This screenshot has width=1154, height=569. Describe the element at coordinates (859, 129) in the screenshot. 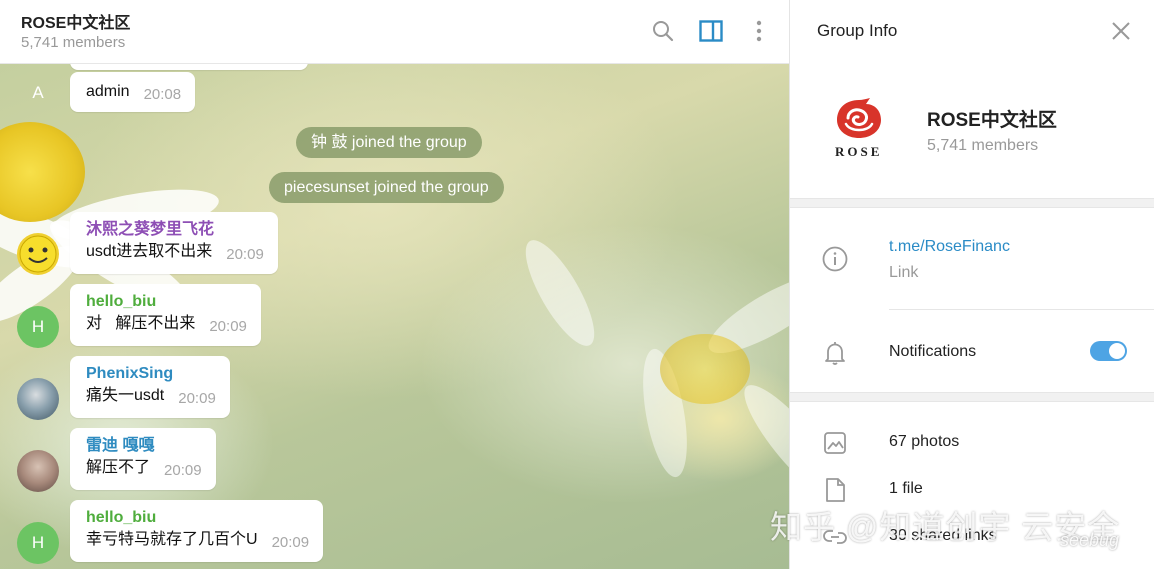

I see `group-logo: ROSE` at that location.